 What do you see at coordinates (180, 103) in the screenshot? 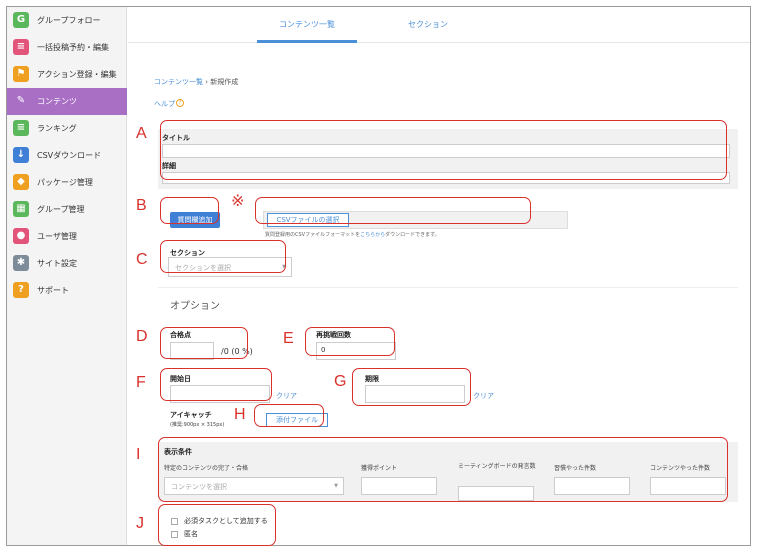
I see `help-icon: ?` at bounding box center [180, 103].